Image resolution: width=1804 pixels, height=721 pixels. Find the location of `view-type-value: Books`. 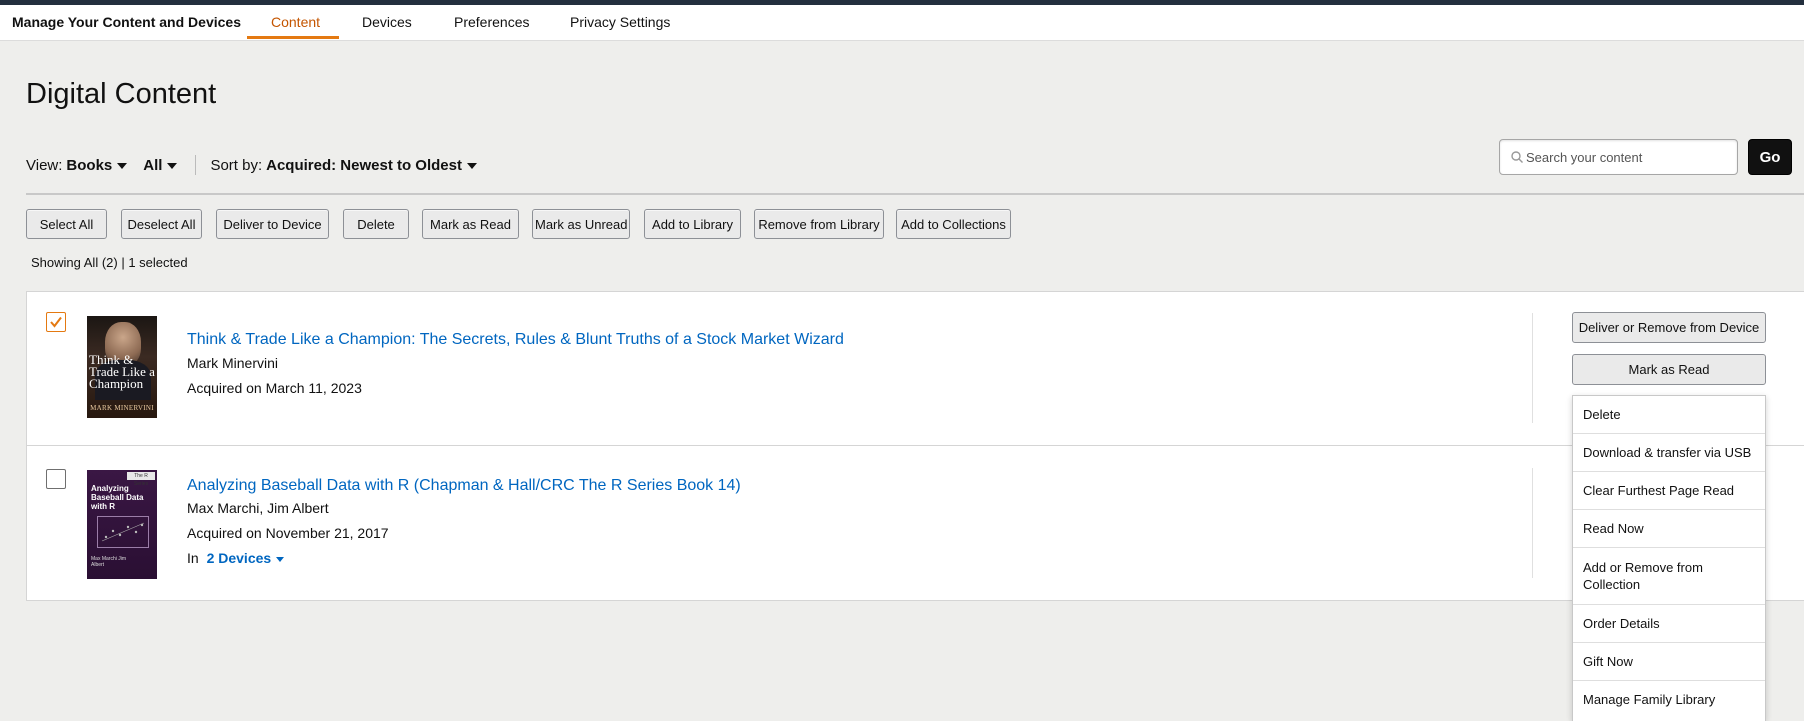

view-type-value: Books is located at coordinates (89, 165).